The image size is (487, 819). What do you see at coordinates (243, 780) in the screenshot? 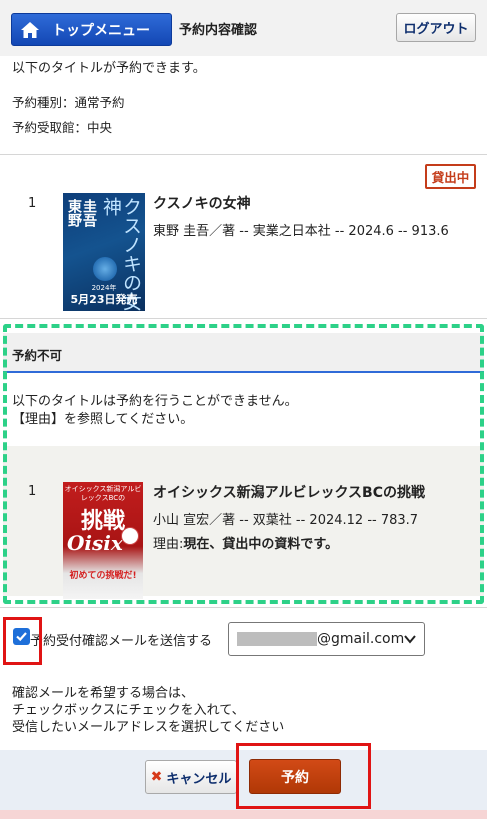
I see `action-bar` at bounding box center [243, 780].